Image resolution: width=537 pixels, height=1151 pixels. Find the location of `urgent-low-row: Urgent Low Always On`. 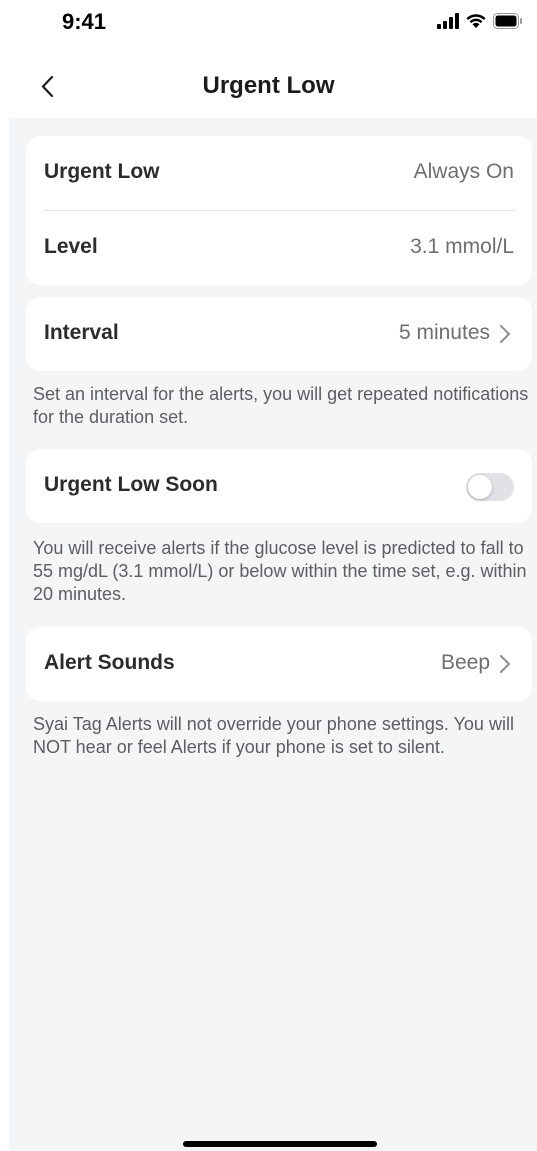

urgent-low-row: Urgent Low Always On is located at coordinates (279, 173).